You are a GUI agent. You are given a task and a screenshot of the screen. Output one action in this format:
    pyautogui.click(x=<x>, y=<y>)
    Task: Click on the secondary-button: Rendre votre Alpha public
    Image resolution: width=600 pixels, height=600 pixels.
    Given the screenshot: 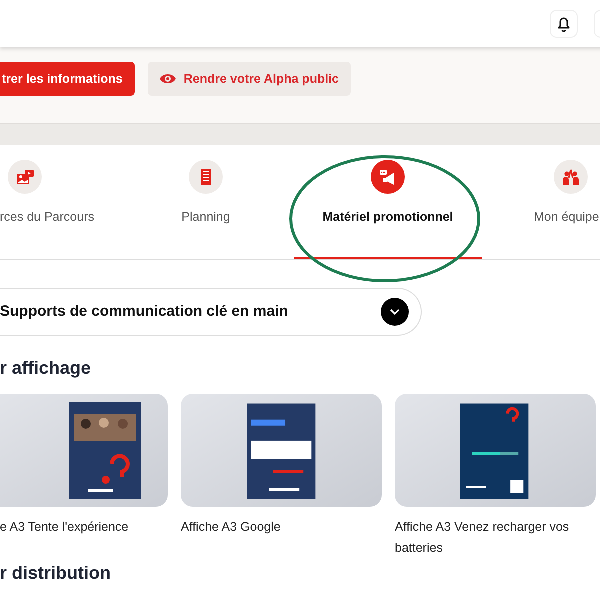 What is the action you would take?
    pyautogui.click(x=249, y=79)
    